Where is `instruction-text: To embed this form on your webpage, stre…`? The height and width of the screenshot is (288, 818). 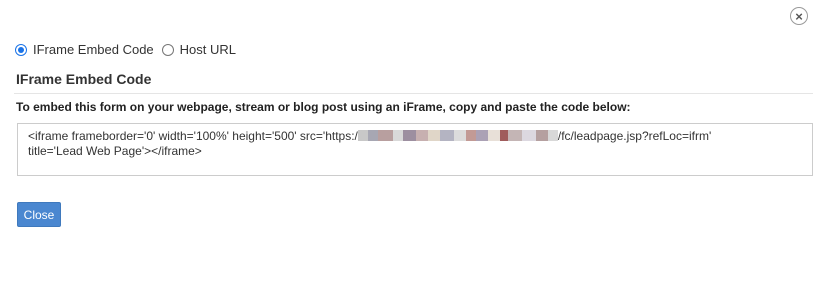
instruction-text: To embed this form on your webpage, stre… is located at coordinates (323, 107).